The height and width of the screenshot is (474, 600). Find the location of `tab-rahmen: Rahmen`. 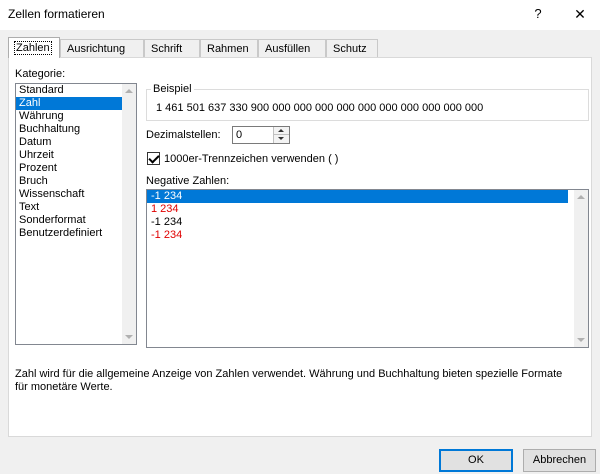

tab-rahmen: Rahmen is located at coordinates (229, 48).